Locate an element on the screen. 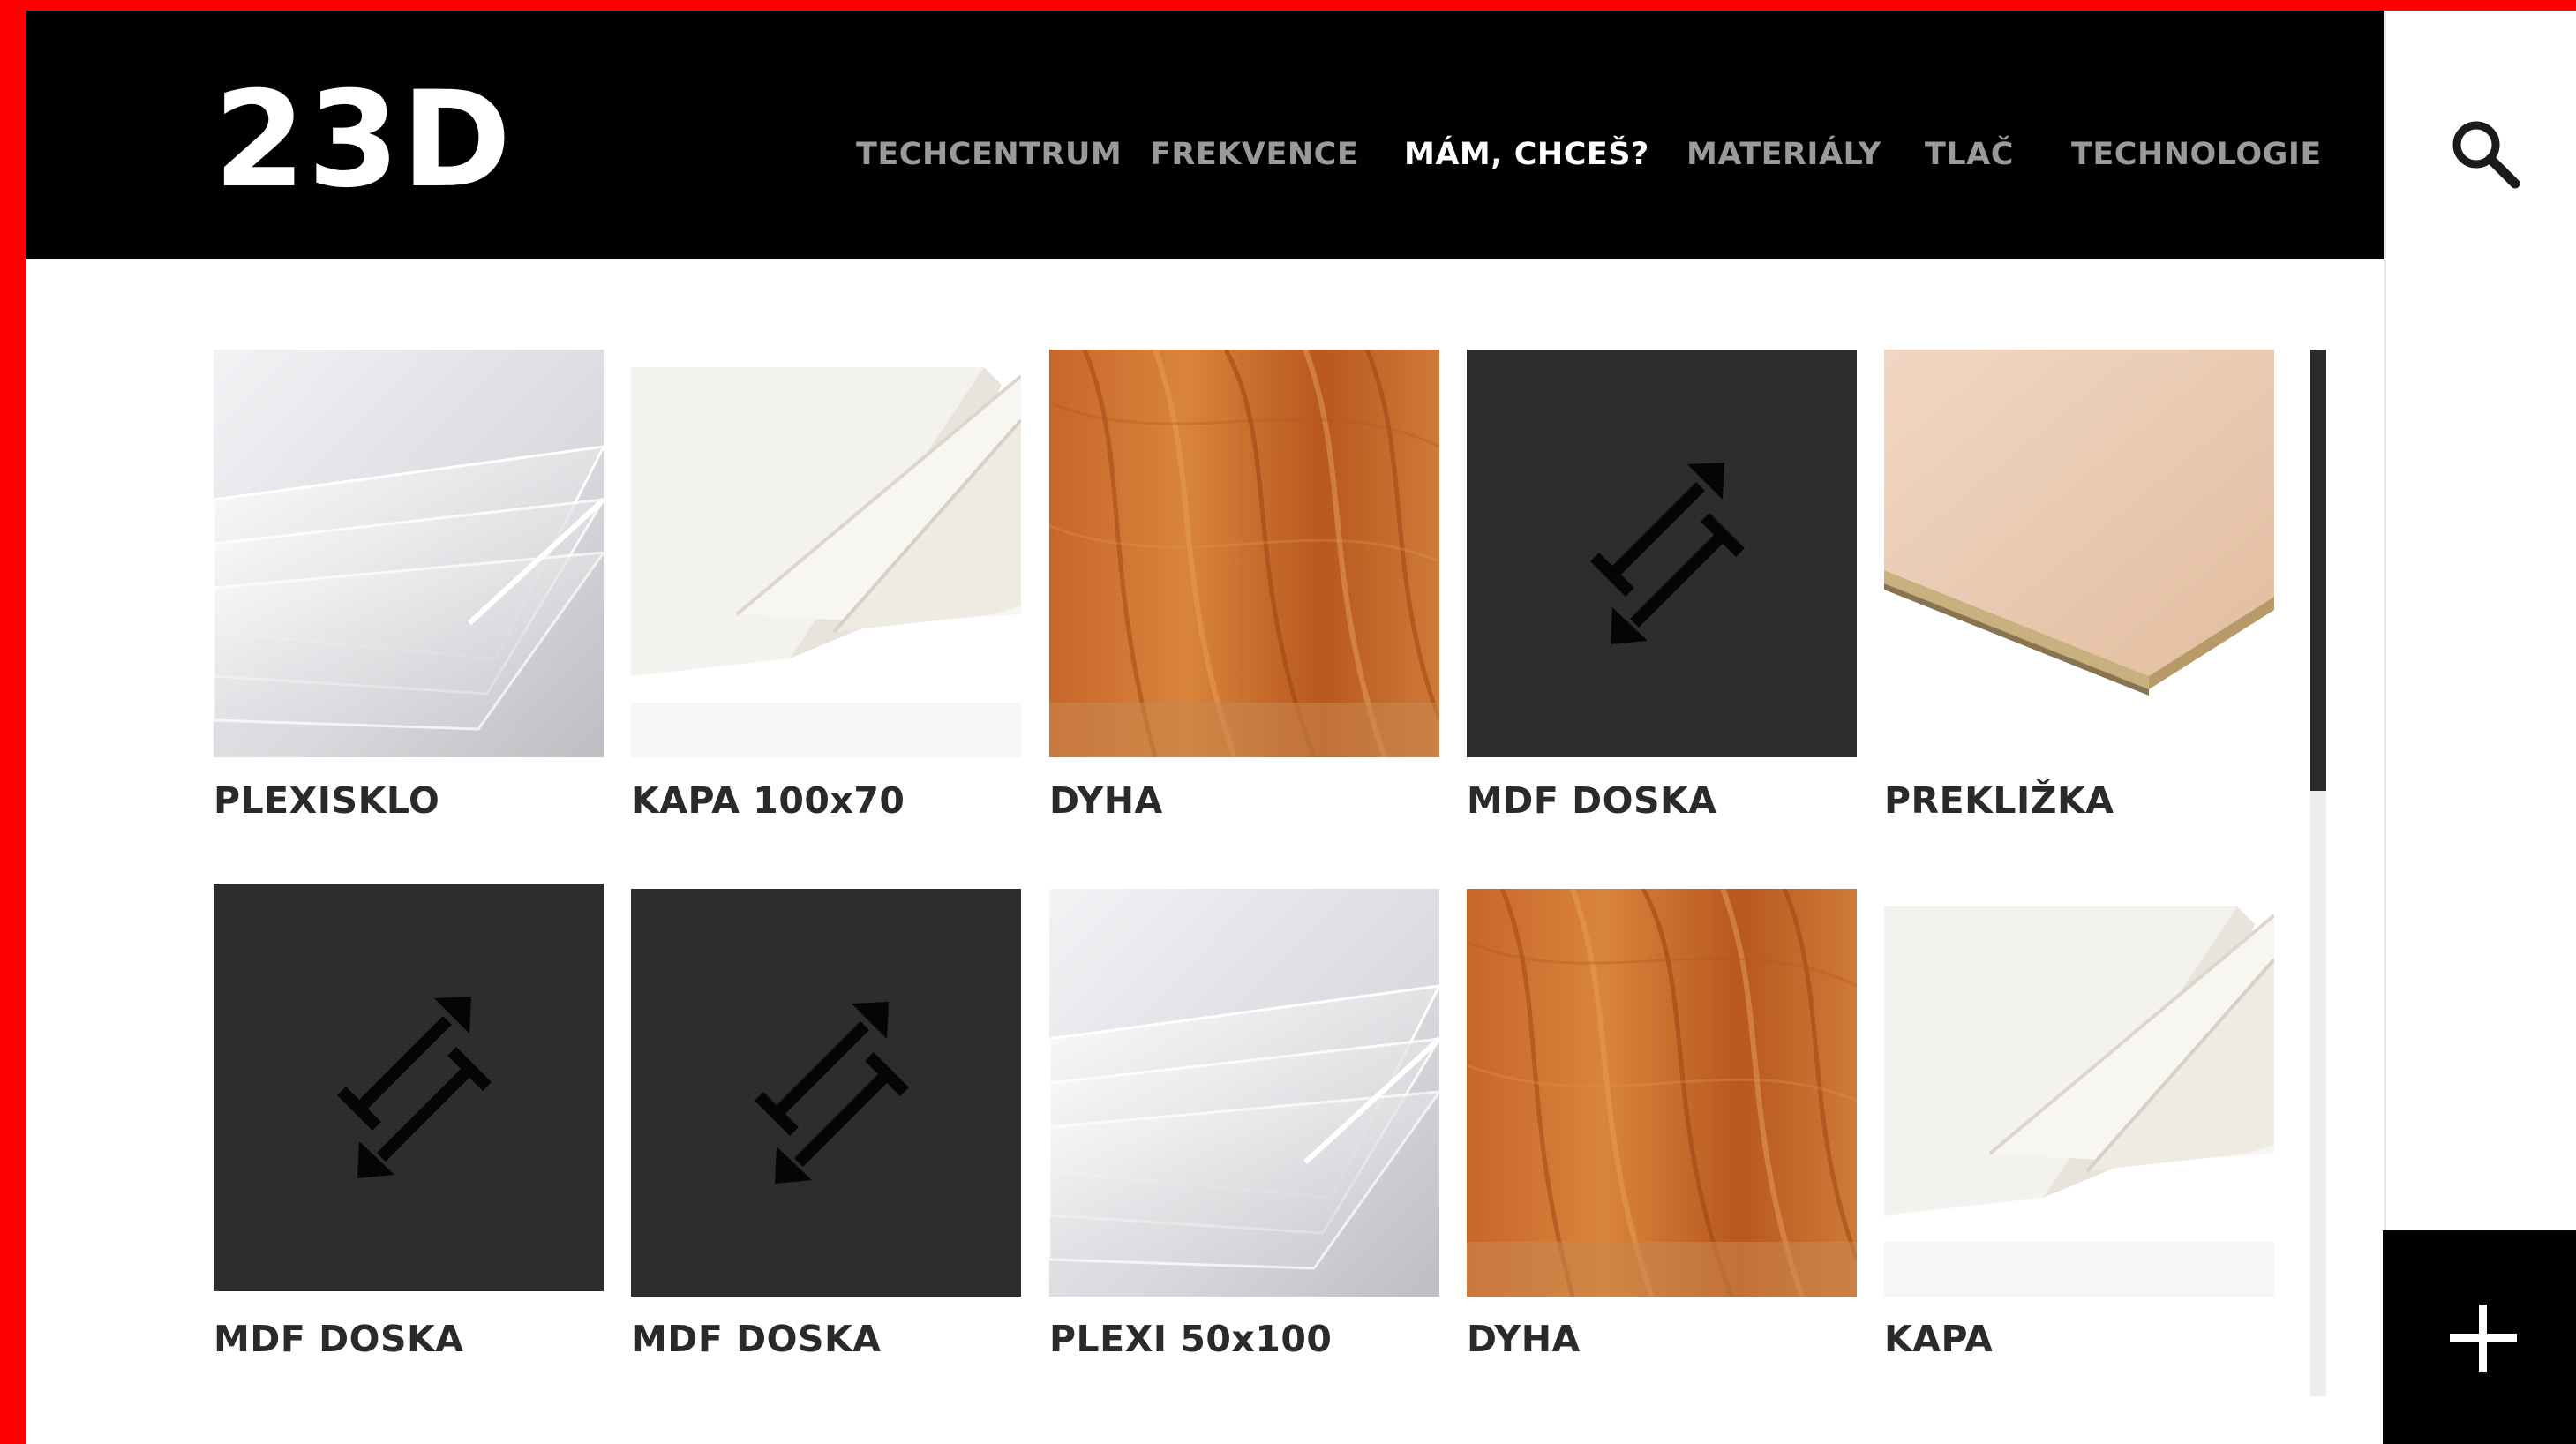 This screenshot has height=1444, width=2576. material-label: PLEXISKLO is located at coordinates (327, 801).